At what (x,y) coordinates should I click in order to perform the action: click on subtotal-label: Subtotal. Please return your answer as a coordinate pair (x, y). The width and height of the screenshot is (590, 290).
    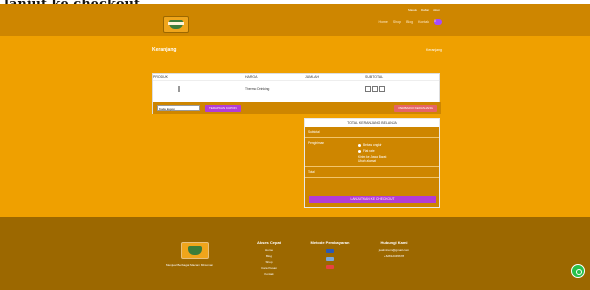
    Looking at the image, I should click on (314, 132).